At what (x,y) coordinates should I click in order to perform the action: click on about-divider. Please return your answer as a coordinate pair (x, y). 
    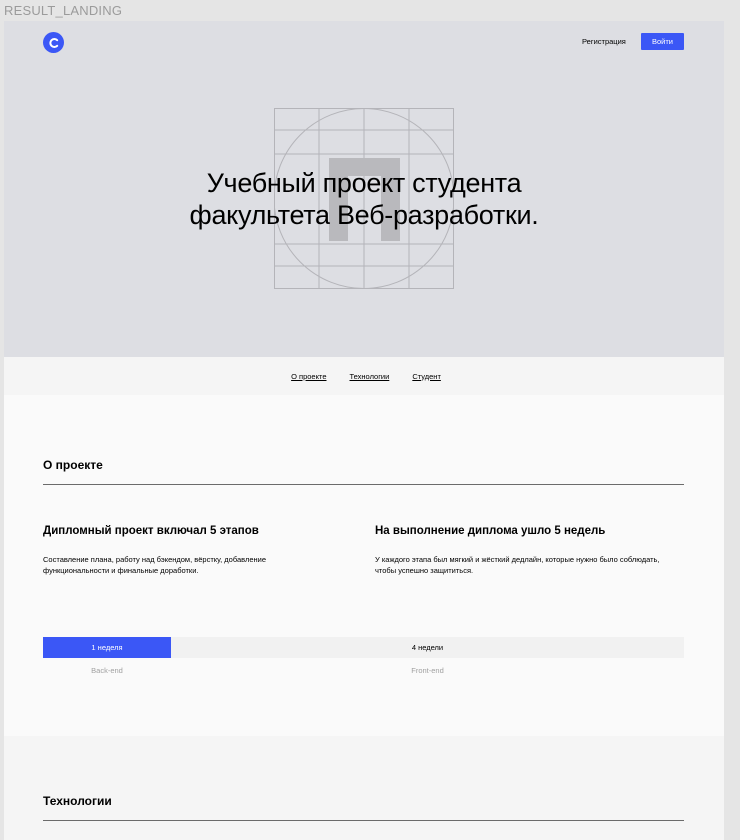
    Looking at the image, I should click on (363, 484).